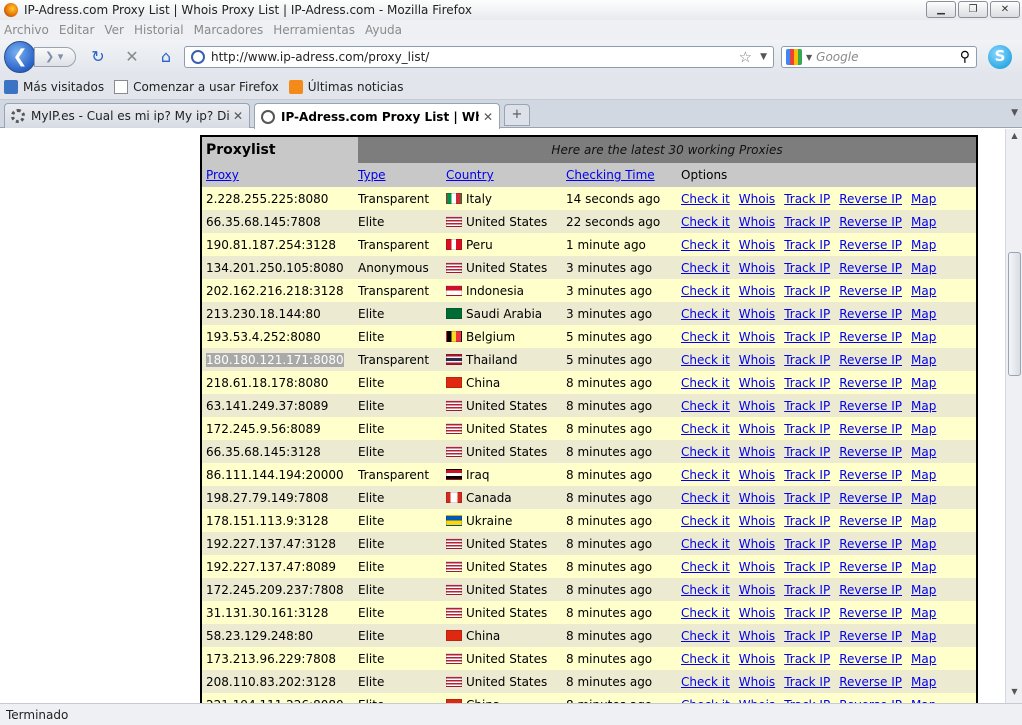 Image resolution: width=1022 pixels, height=725 pixels. I want to click on home-icon: ⌂, so click(166, 57).